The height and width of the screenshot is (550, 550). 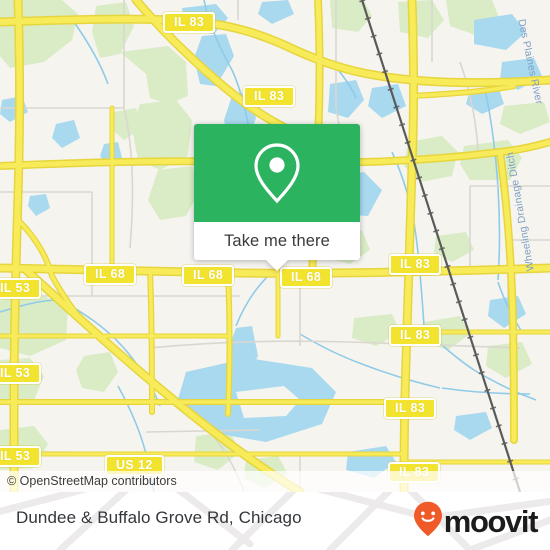 I want to click on map-pin-icon, so click(x=277, y=173).